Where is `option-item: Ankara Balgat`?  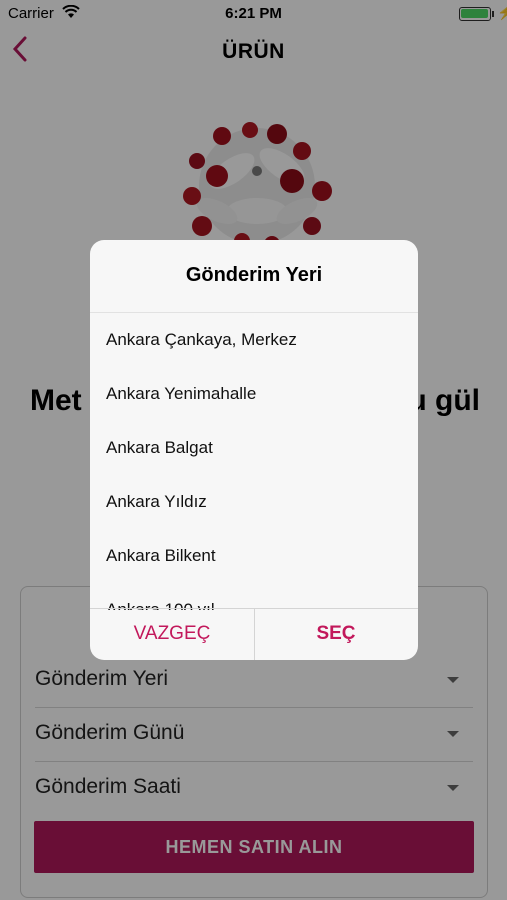 option-item: Ankara Balgat is located at coordinates (256, 448).